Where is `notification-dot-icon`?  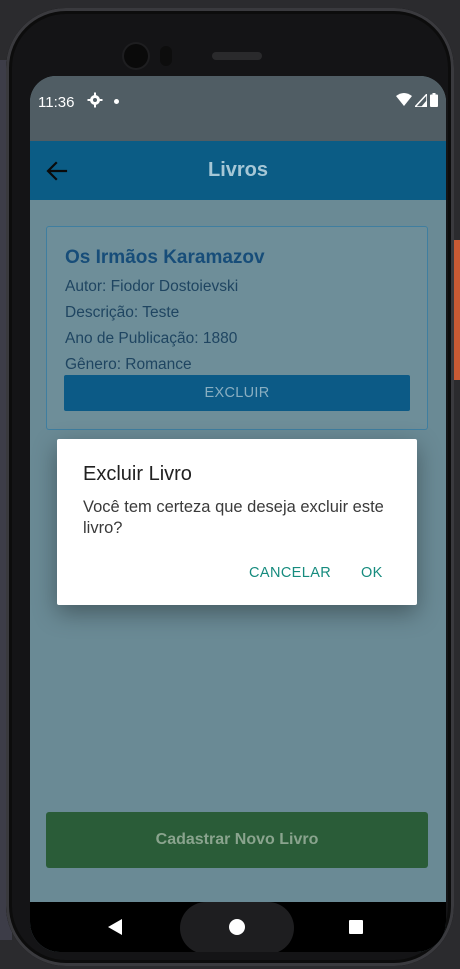
notification-dot-icon is located at coordinates (116, 101).